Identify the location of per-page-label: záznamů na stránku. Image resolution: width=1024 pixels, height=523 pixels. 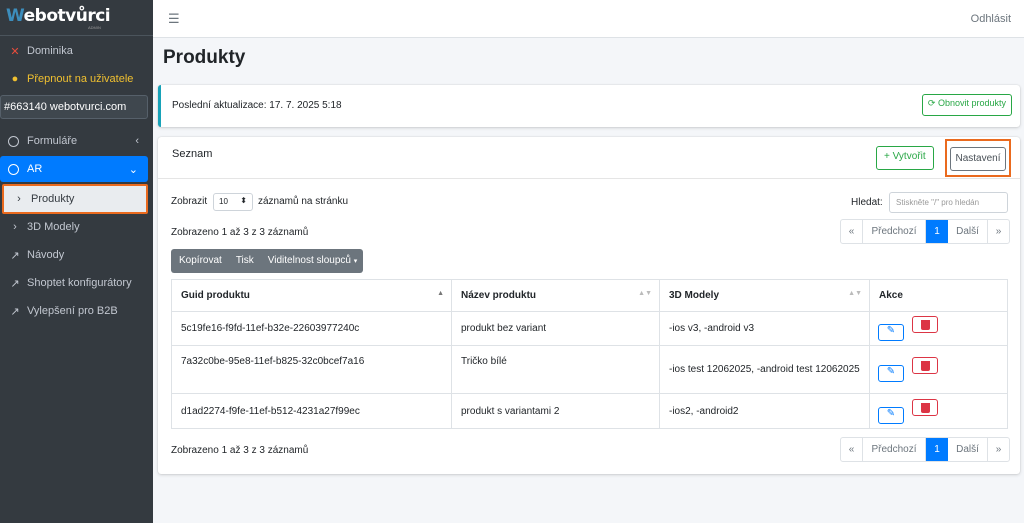
(303, 201).